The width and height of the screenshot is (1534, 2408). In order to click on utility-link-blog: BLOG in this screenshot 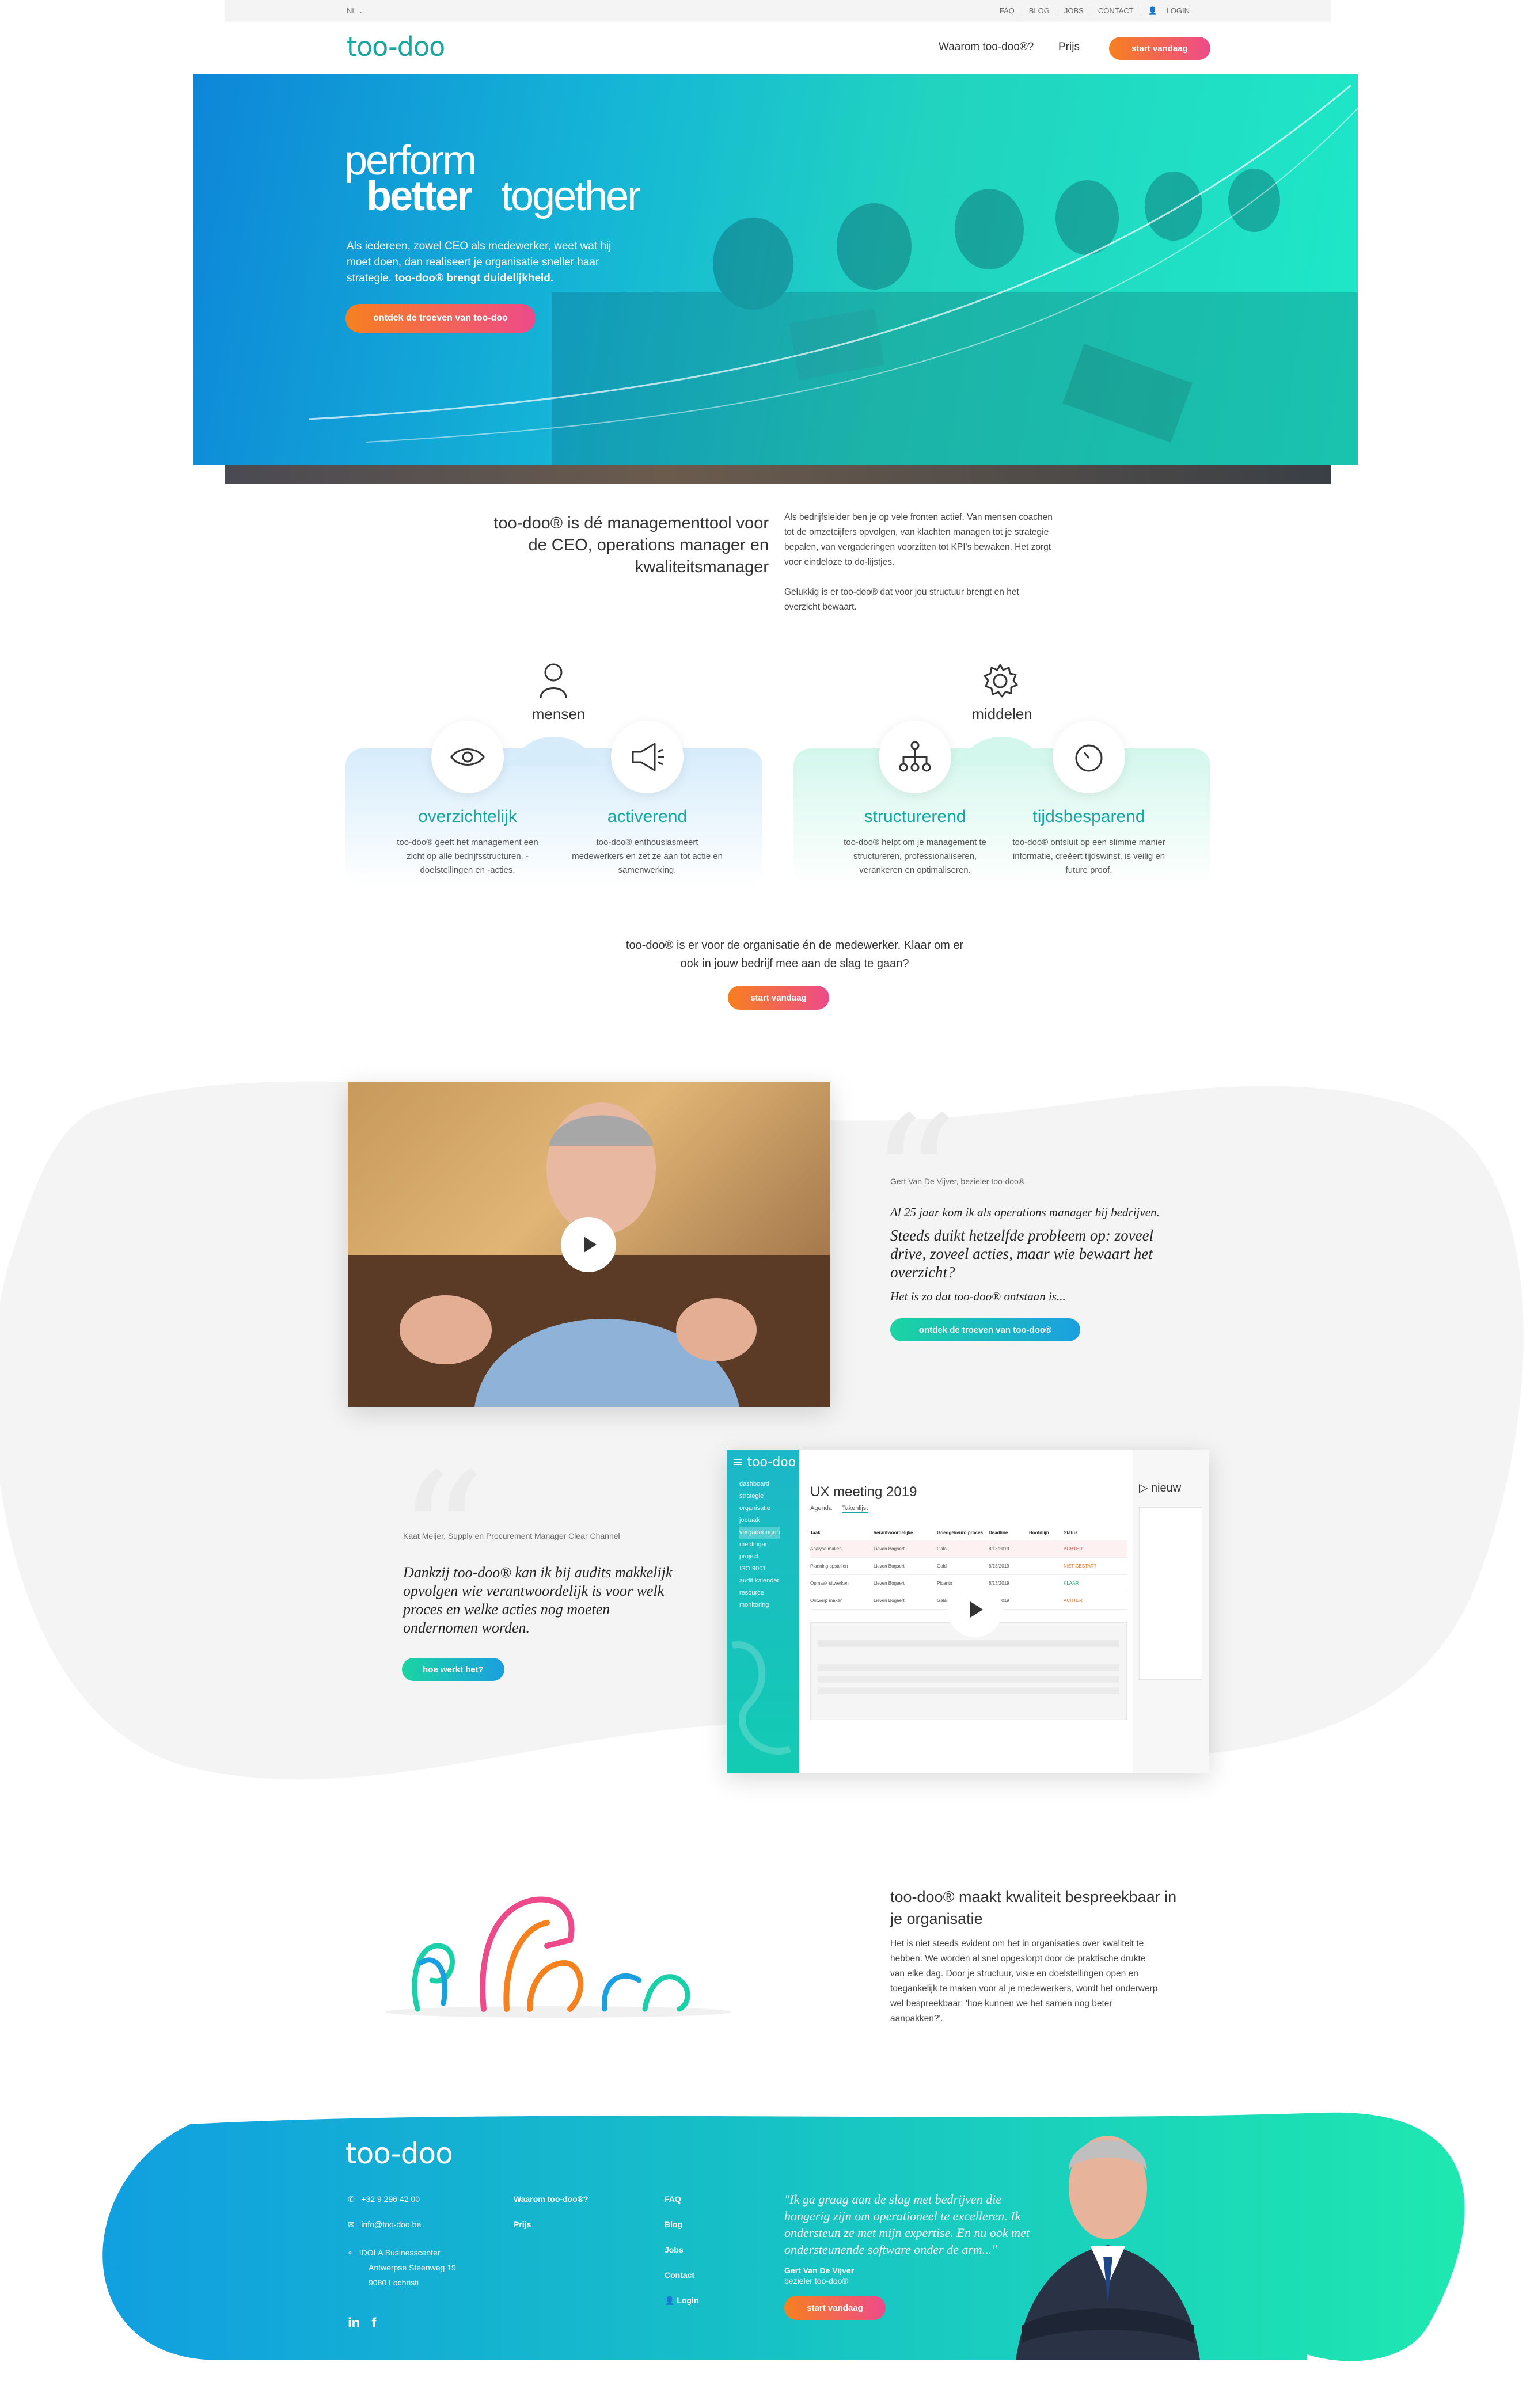, I will do `click(1039, 11)`.